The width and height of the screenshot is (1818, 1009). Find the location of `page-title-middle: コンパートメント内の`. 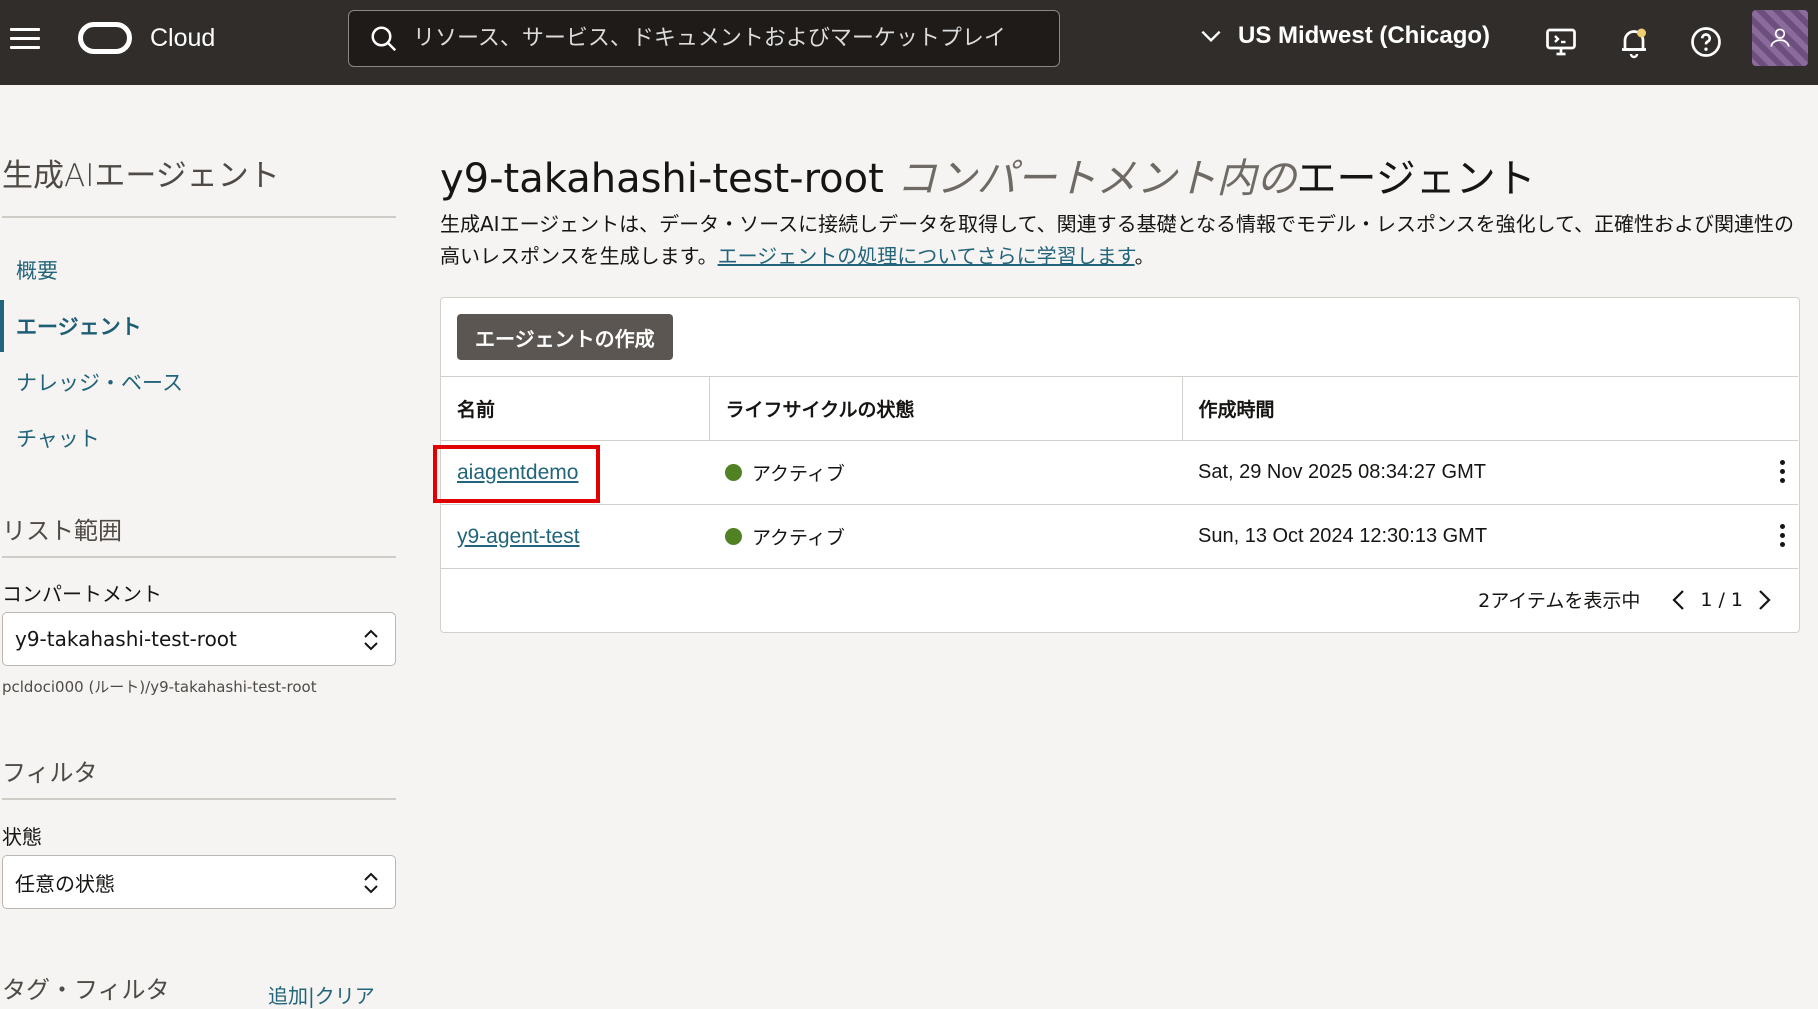

page-title-middle: コンパートメント内の is located at coordinates (1090, 179).